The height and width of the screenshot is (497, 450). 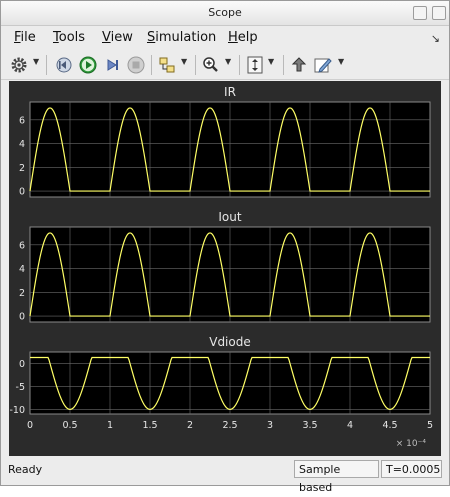 What do you see at coordinates (255, 65) in the screenshot?
I see `autoscale-icon` at bounding box center [255, 65].